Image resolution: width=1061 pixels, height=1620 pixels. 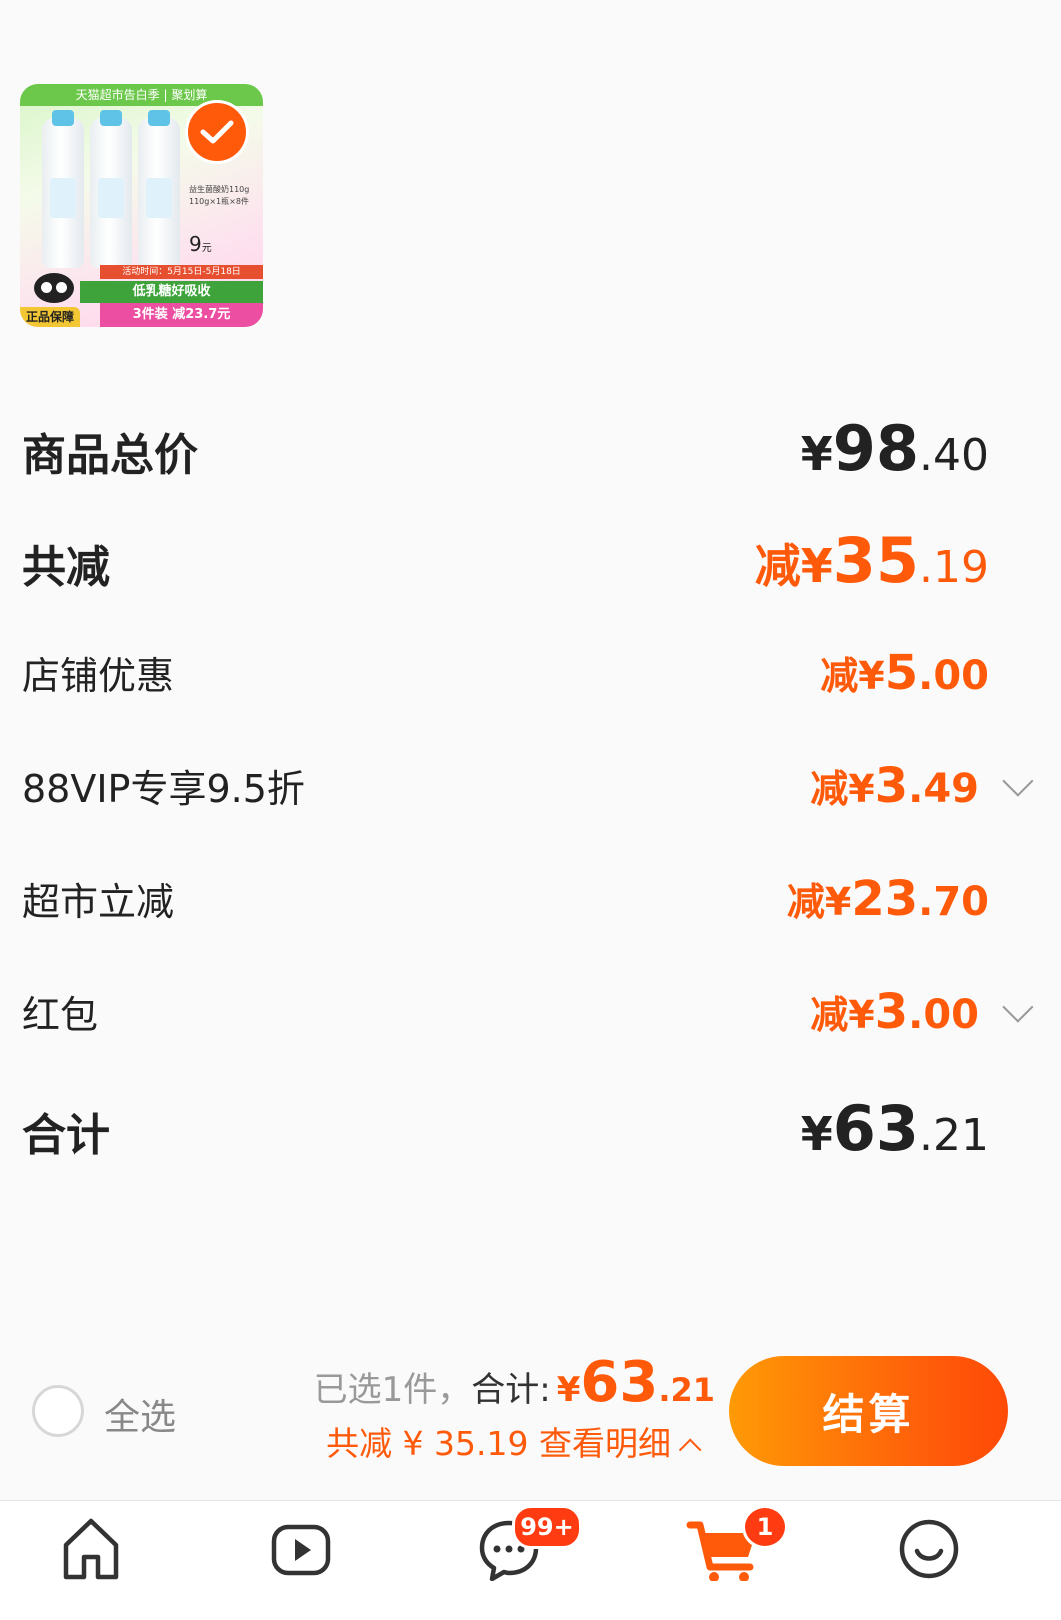 I want to click on vip-discount-amount: 减¥3.49, so click(x=894, y=786).